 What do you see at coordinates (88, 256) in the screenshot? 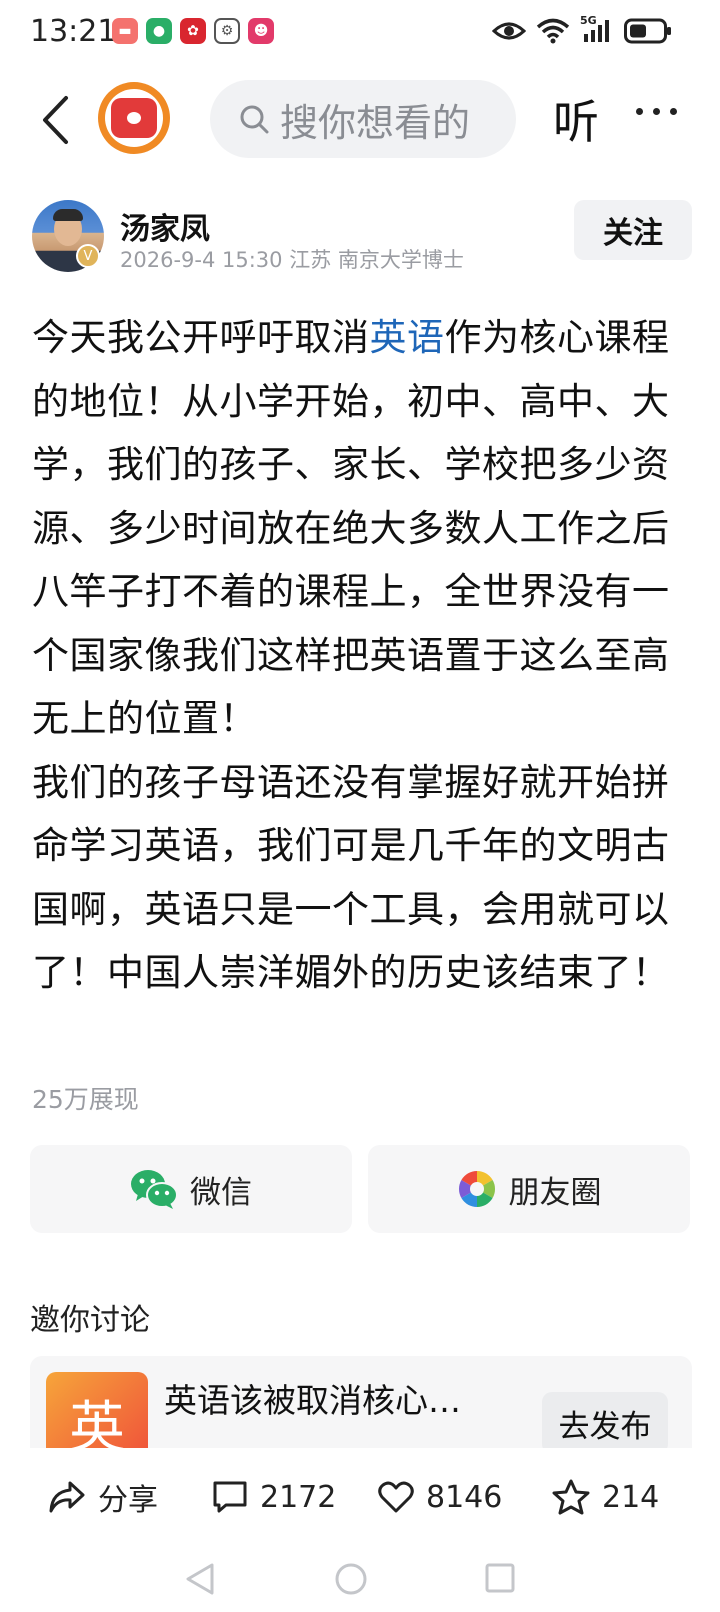
I see `verified-badge-icon: V` at bounding box center [88, 256].